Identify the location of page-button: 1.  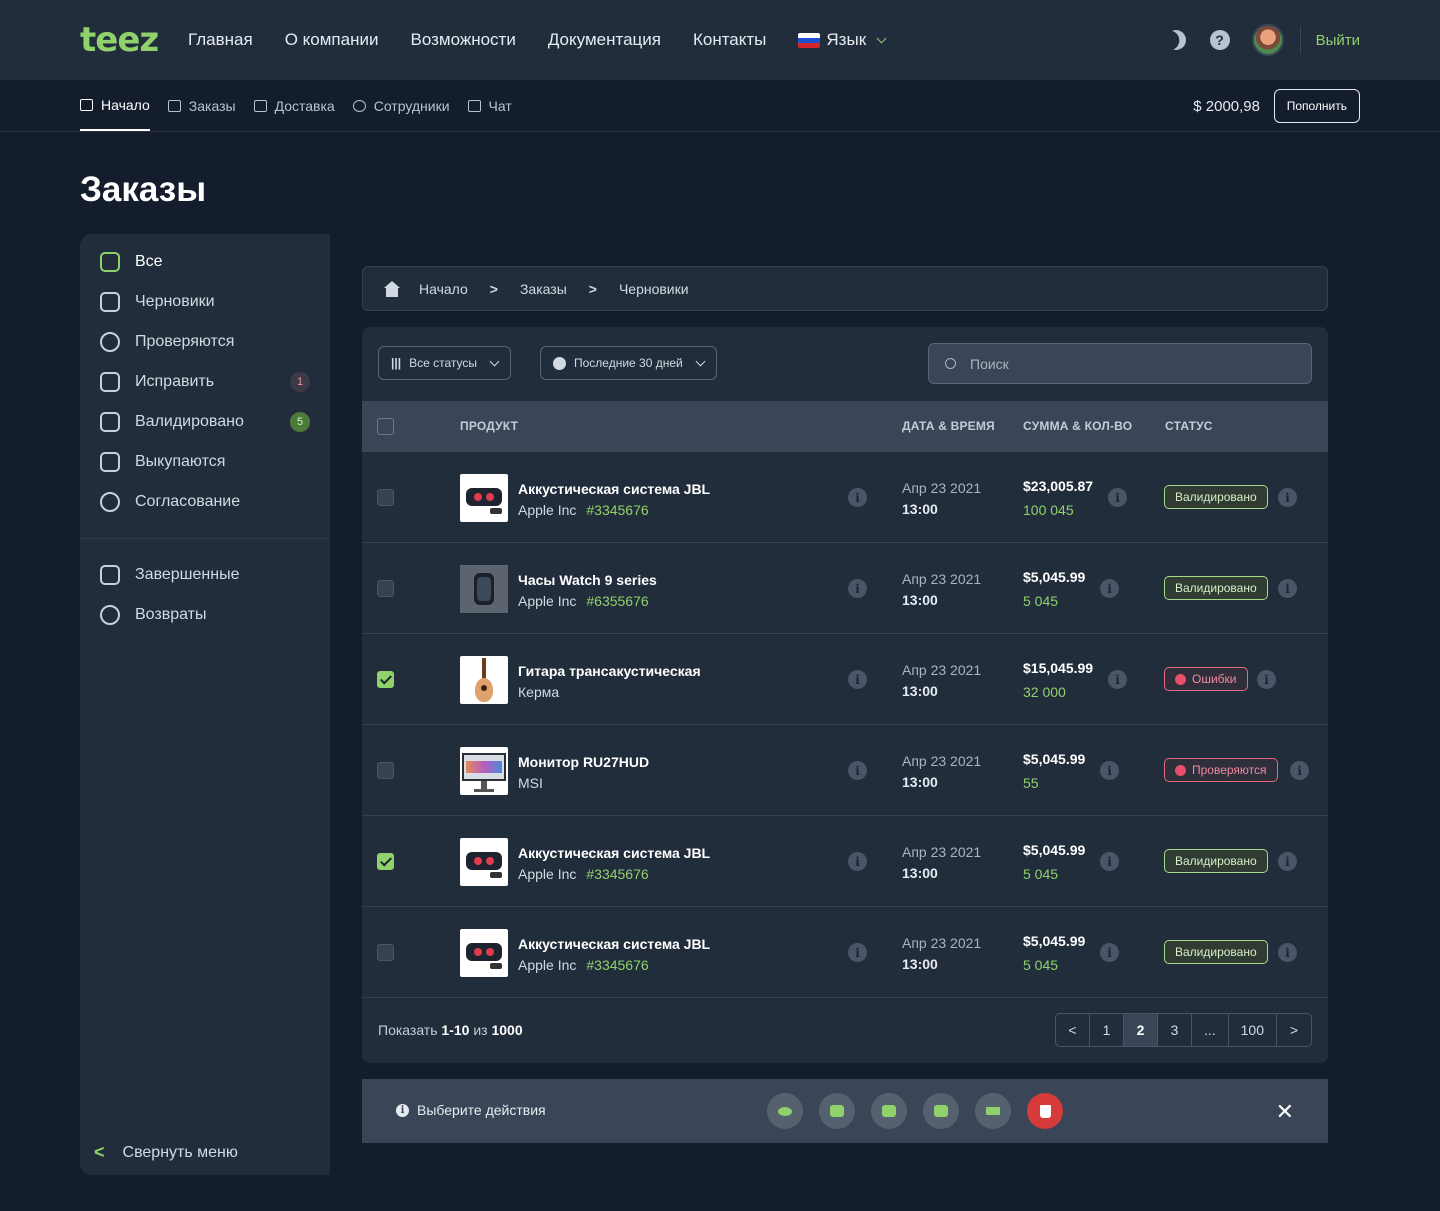
(1107, 1030).